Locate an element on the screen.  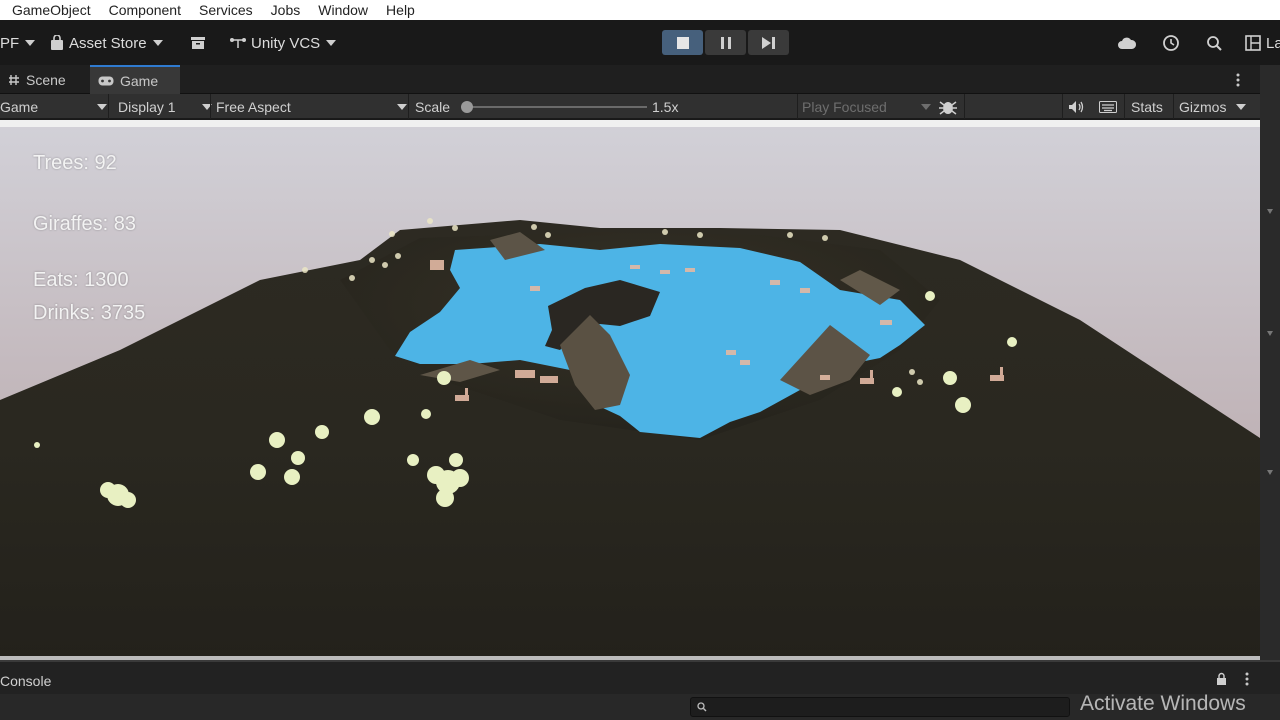
view-tabbar: Scene Game is located at coordinates (630, 79).